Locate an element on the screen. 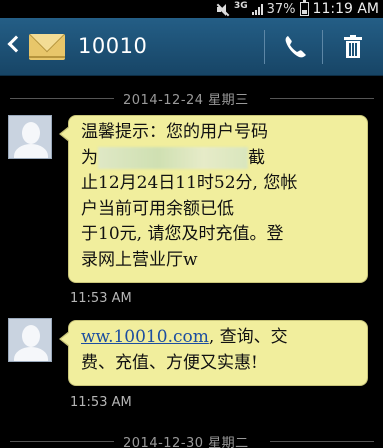 The image size is (383, 448). date-separator: 2014-12-30 星期二 is located at coordinates (191, 439).